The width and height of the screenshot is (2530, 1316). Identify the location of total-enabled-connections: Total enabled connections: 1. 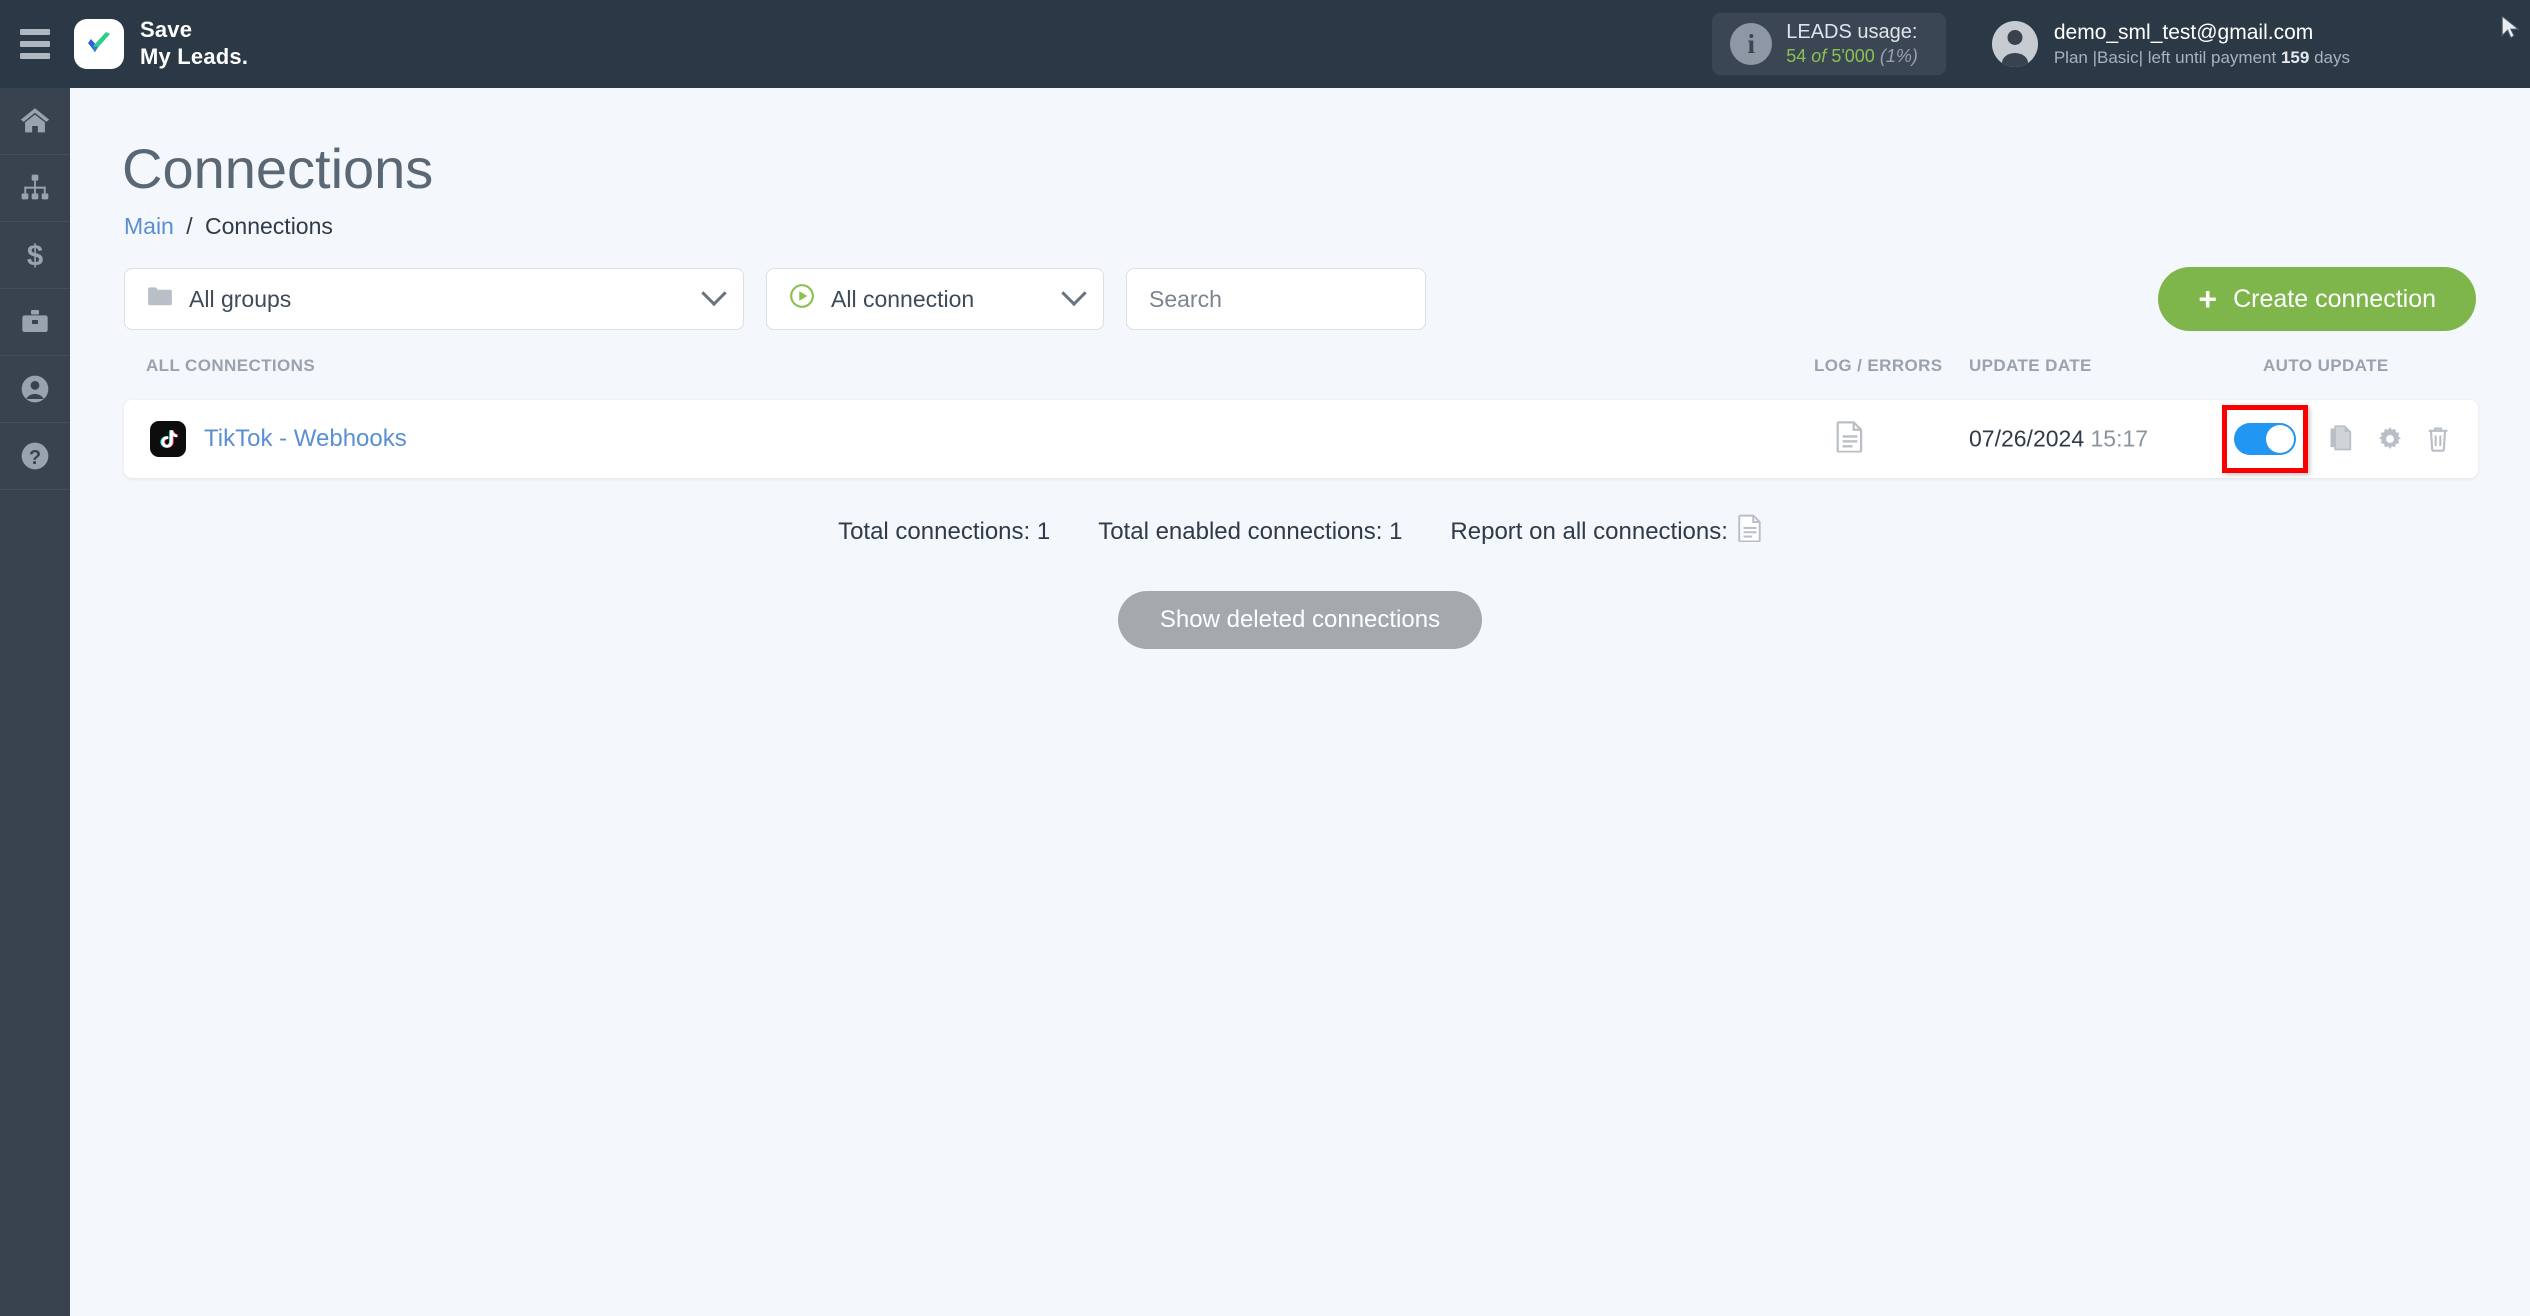
(1250, 531).